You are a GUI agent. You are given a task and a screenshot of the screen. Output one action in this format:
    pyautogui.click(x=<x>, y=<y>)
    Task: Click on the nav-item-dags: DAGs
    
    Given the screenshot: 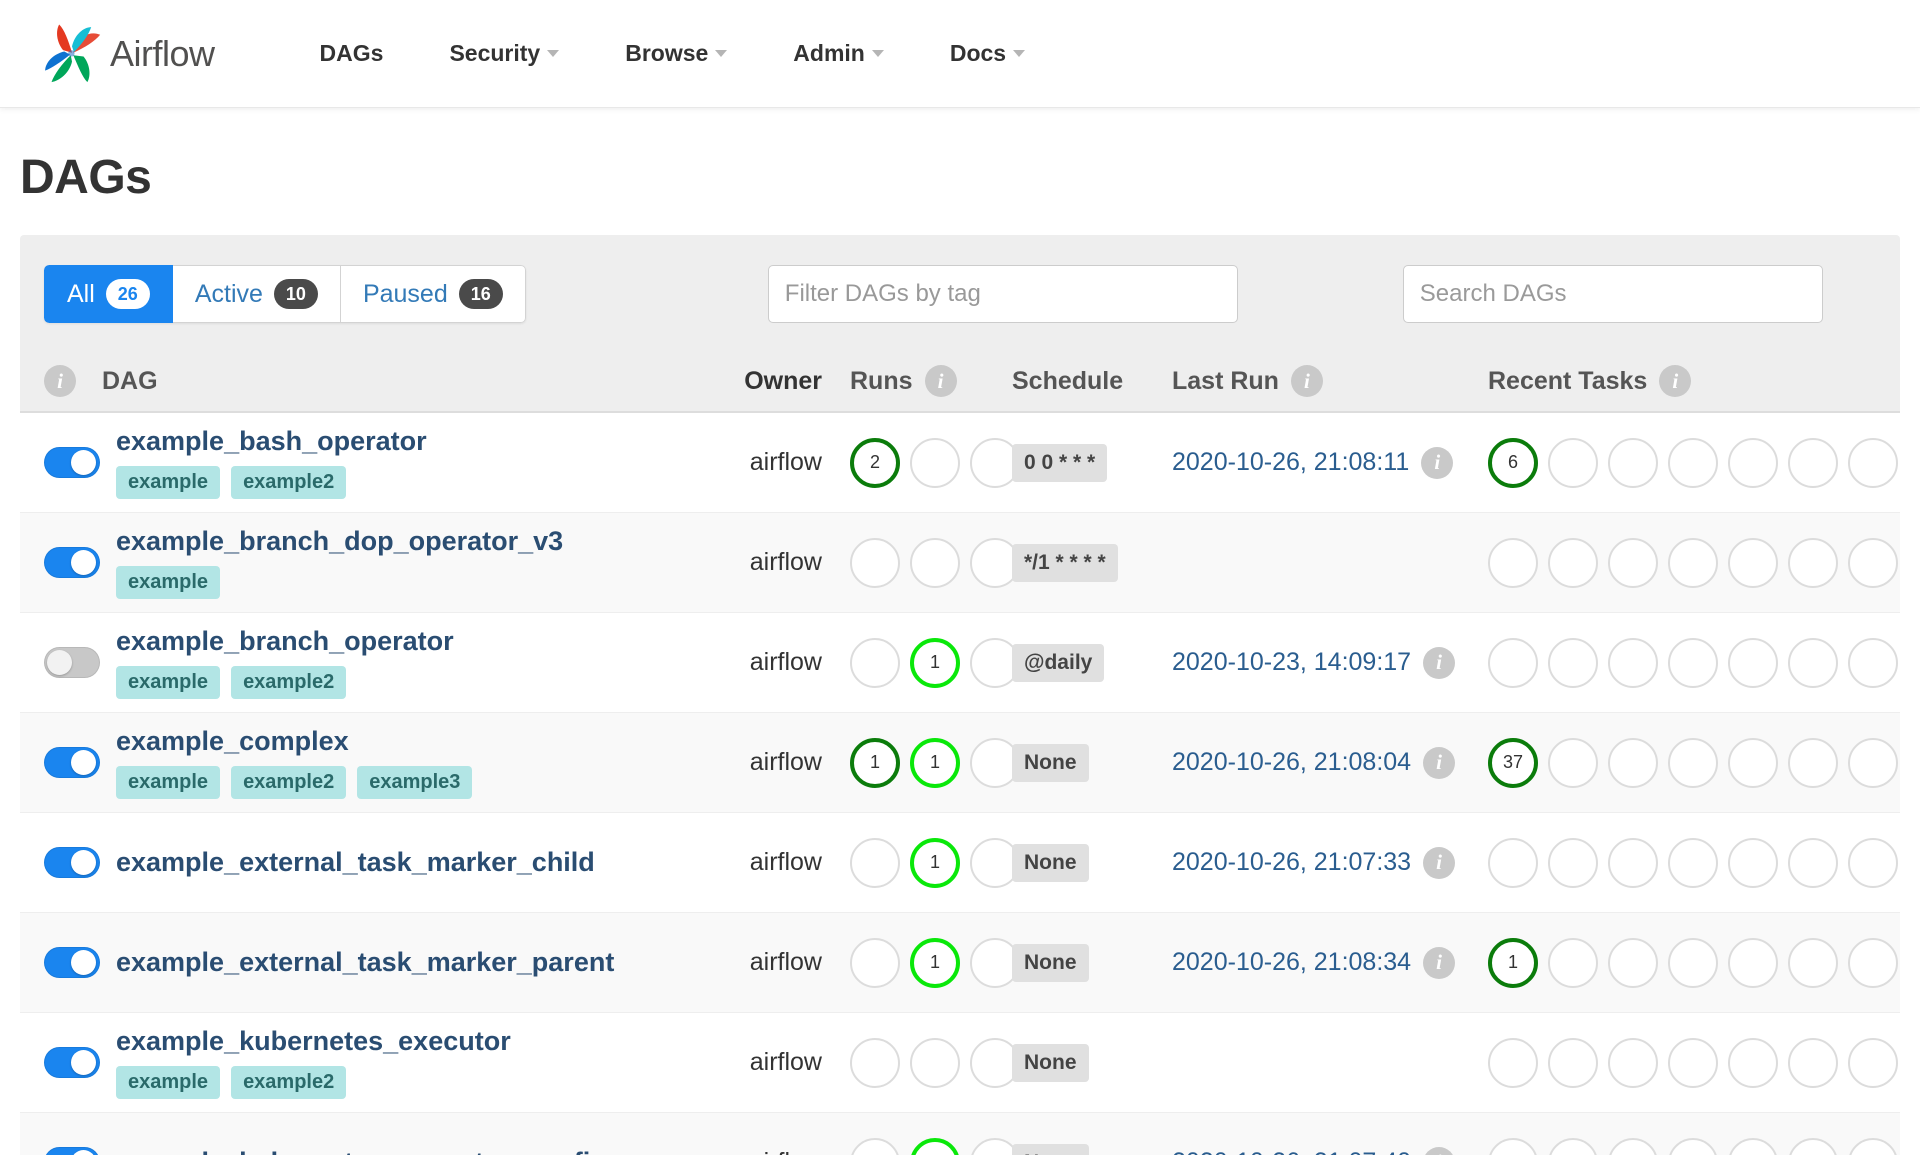 What is the action you would take?
    pyautogui.click(x=352, y=53)
    